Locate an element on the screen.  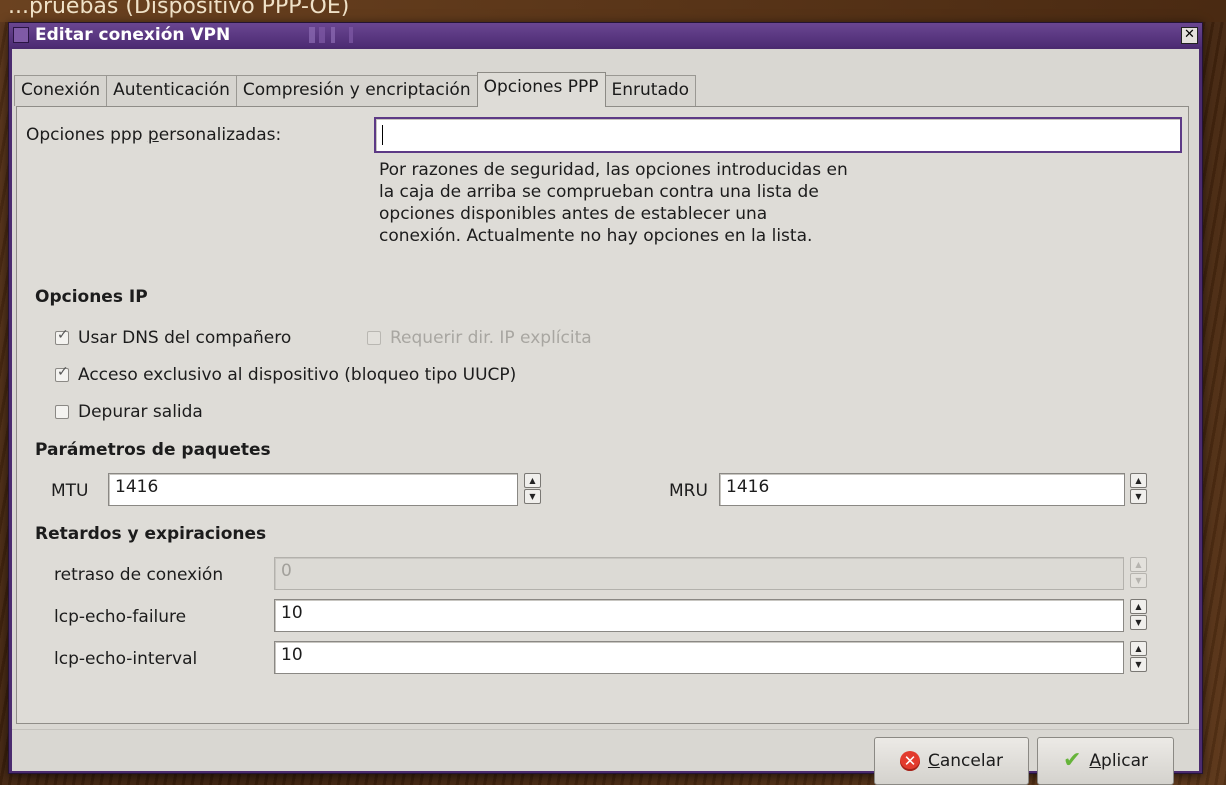
ip-options-heading: Opciones IP is located at coordinates (91, 297).